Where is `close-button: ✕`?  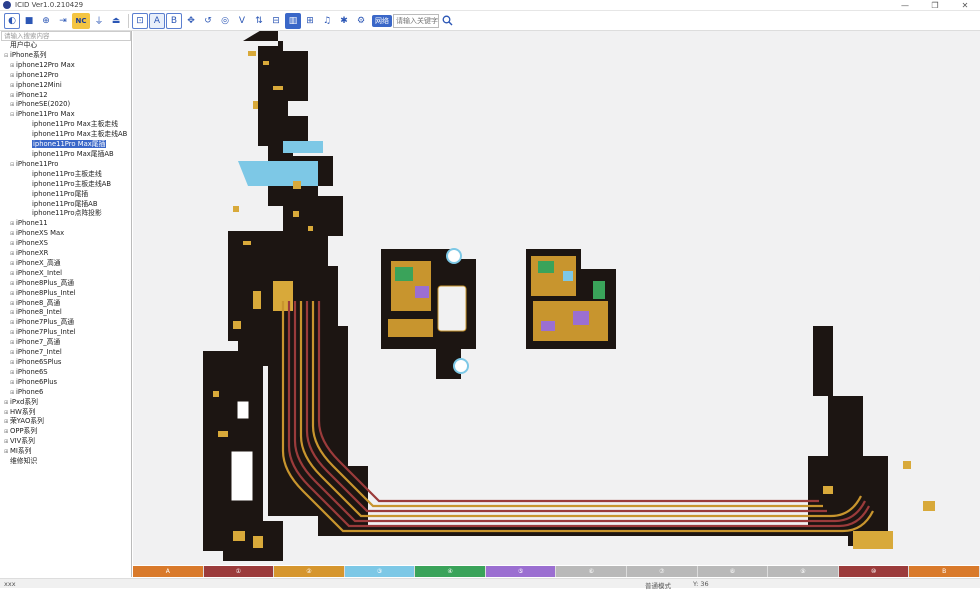
close-button: ✕ is located at coordinates (965, 5).